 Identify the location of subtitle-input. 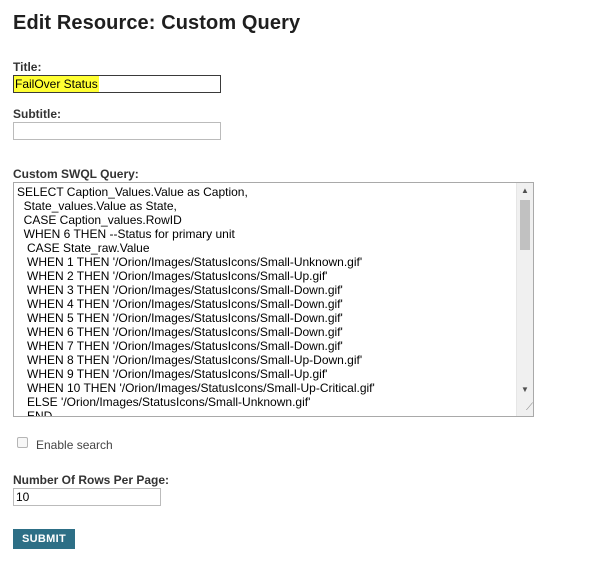
(117, 131).